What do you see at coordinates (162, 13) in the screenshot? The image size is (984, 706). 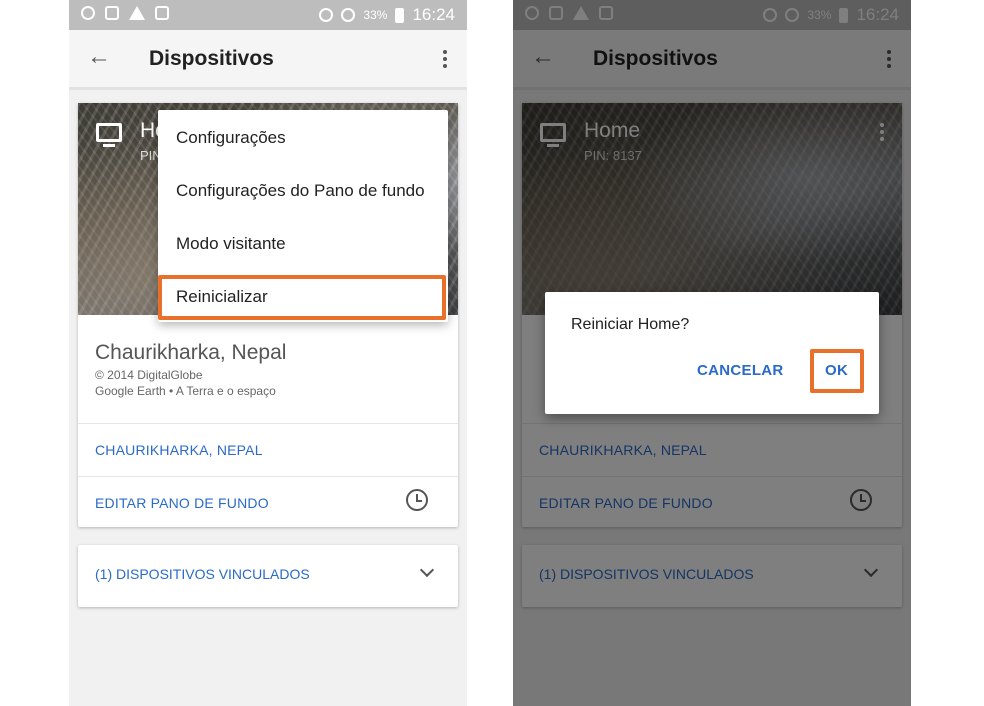 I see `voicemail-icon` at bounding box center [162, 13].